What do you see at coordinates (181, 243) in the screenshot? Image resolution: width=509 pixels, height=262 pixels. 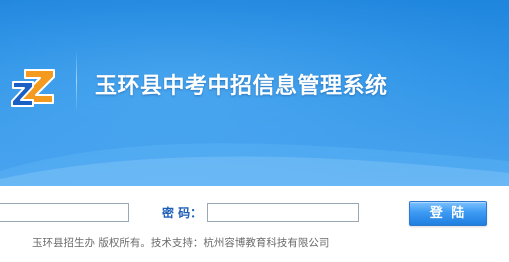 I see `copyright-text: 玉环县招生办 版权所有。技术支持：杭州容博教育科技有限公司` at bounding box center [181, 243].